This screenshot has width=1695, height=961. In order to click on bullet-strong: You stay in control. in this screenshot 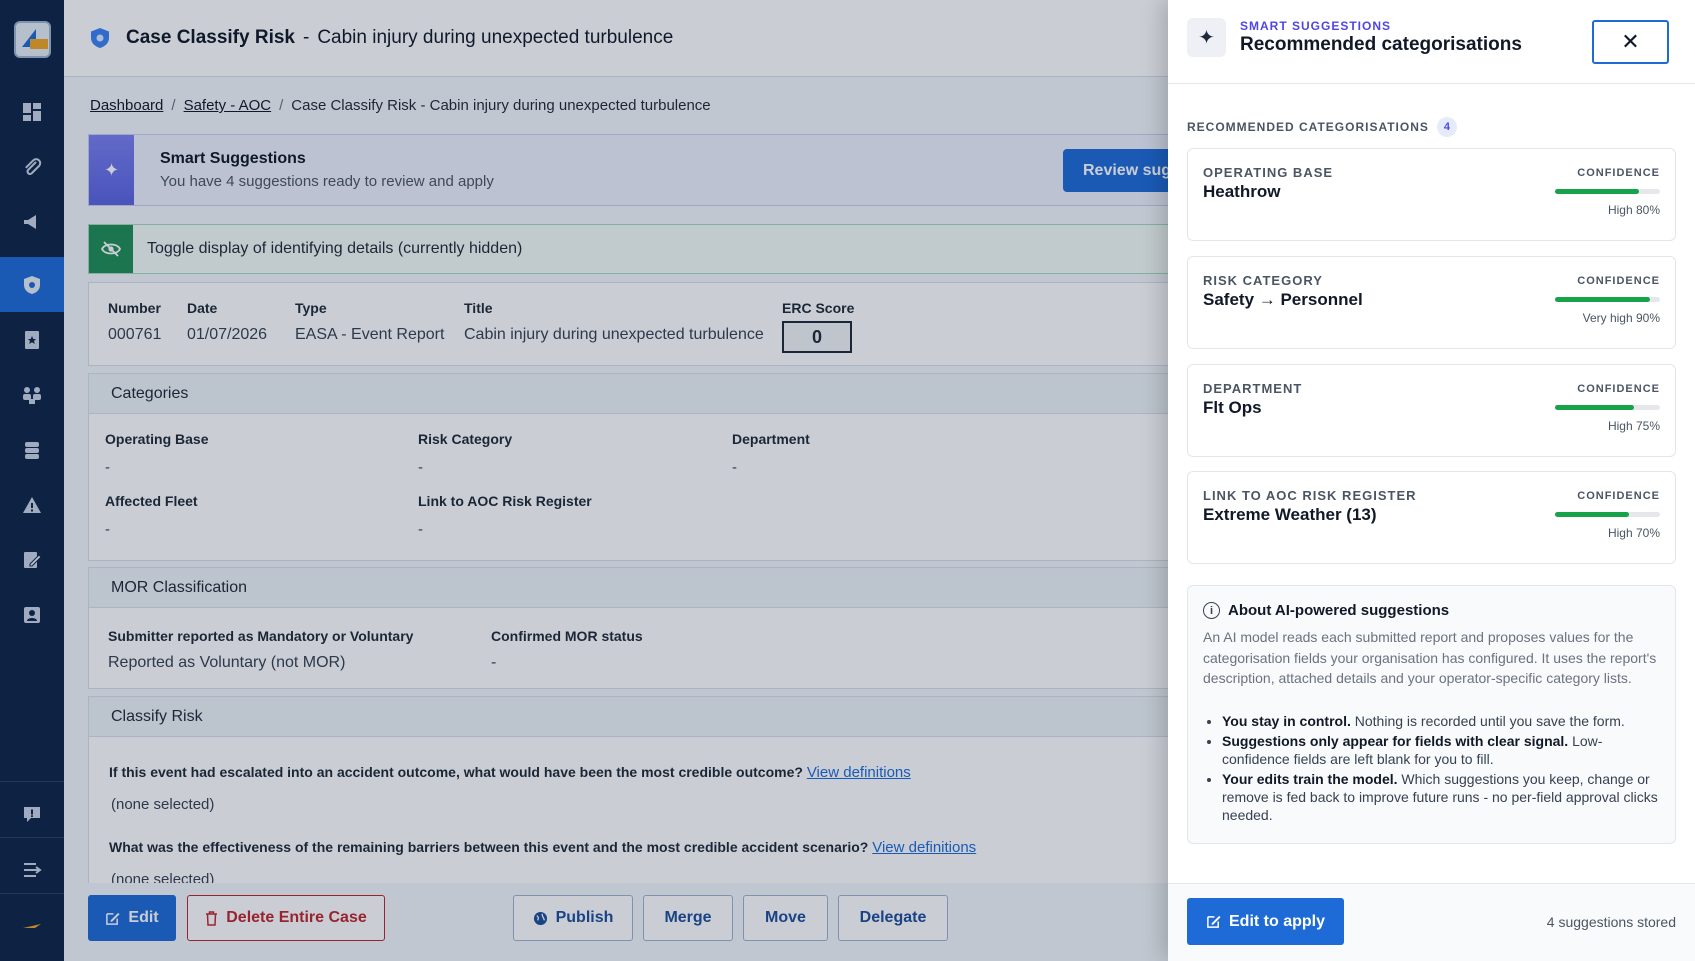, I will do `click(1286, 721)`.